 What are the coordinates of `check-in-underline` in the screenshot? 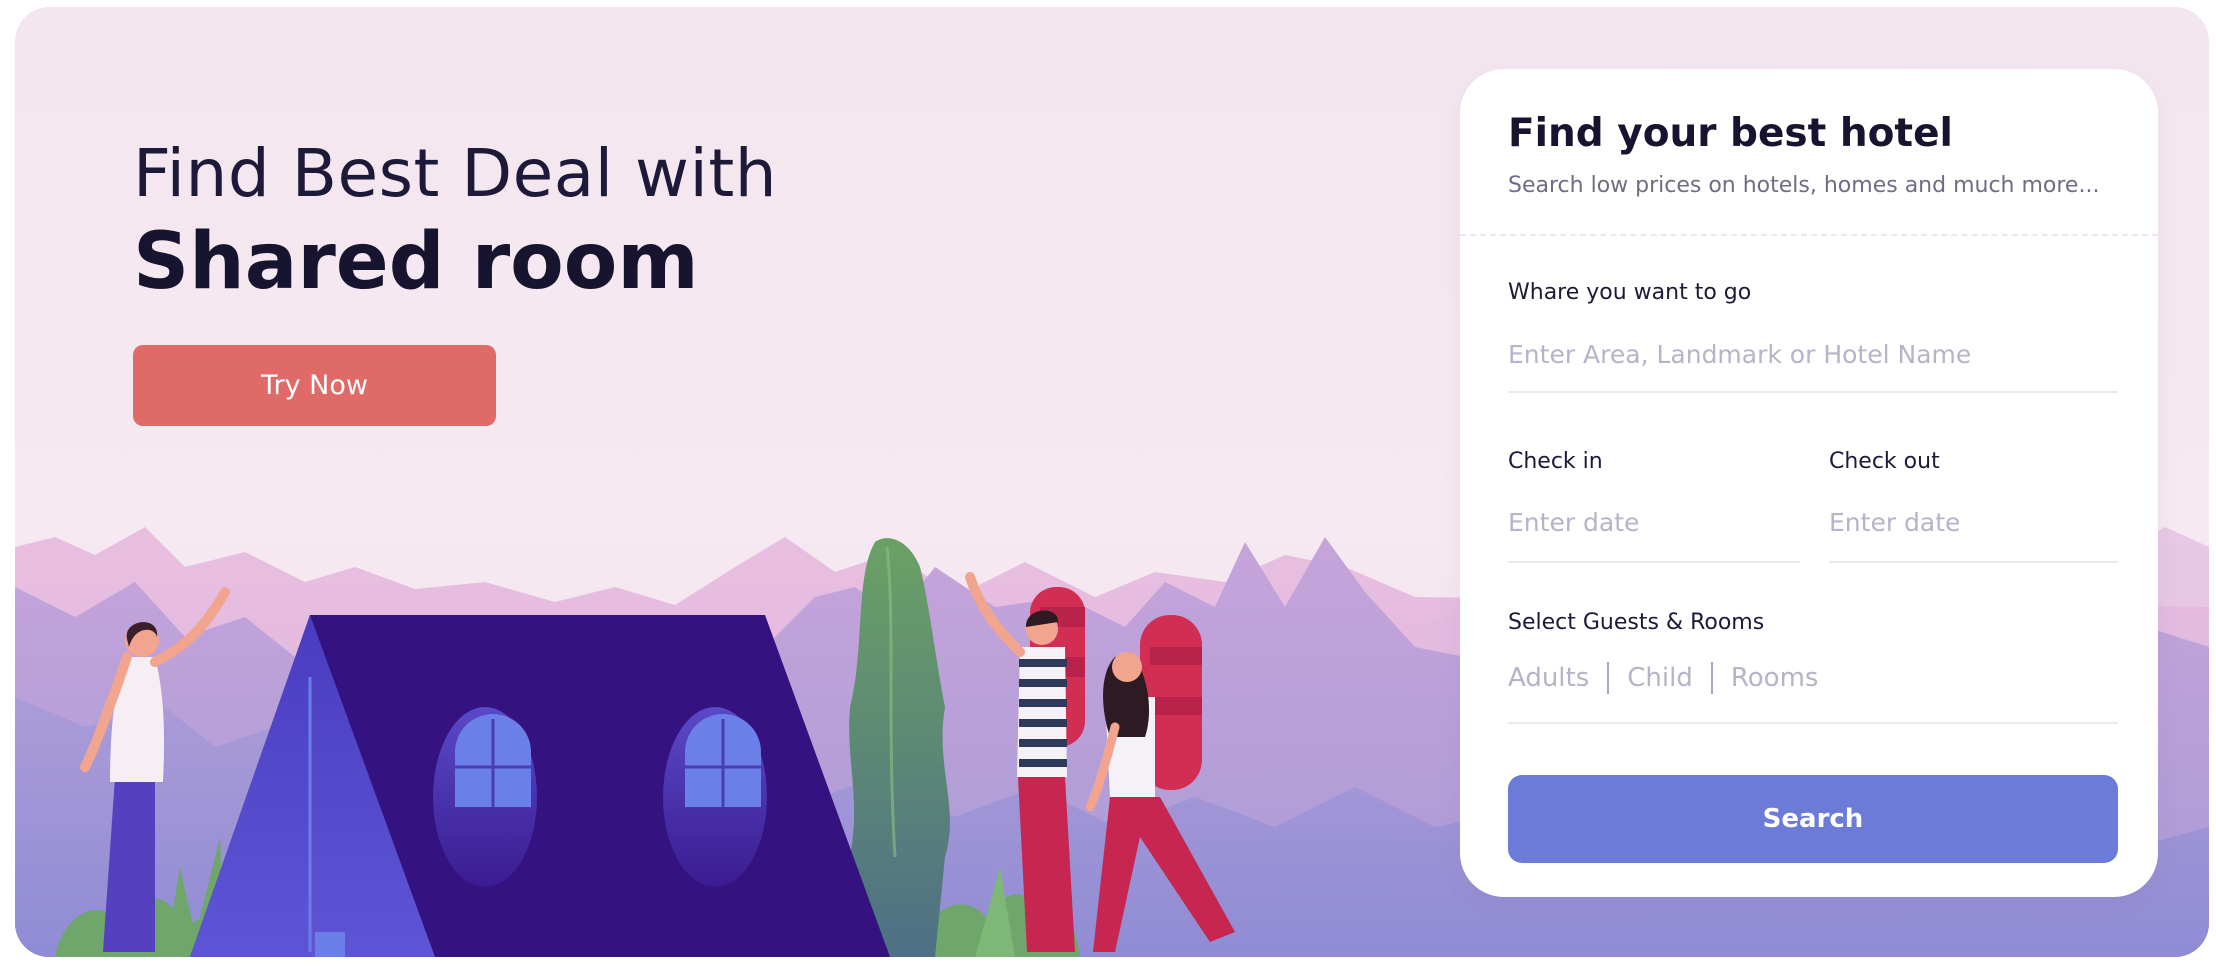 It's located at (1654, 562).